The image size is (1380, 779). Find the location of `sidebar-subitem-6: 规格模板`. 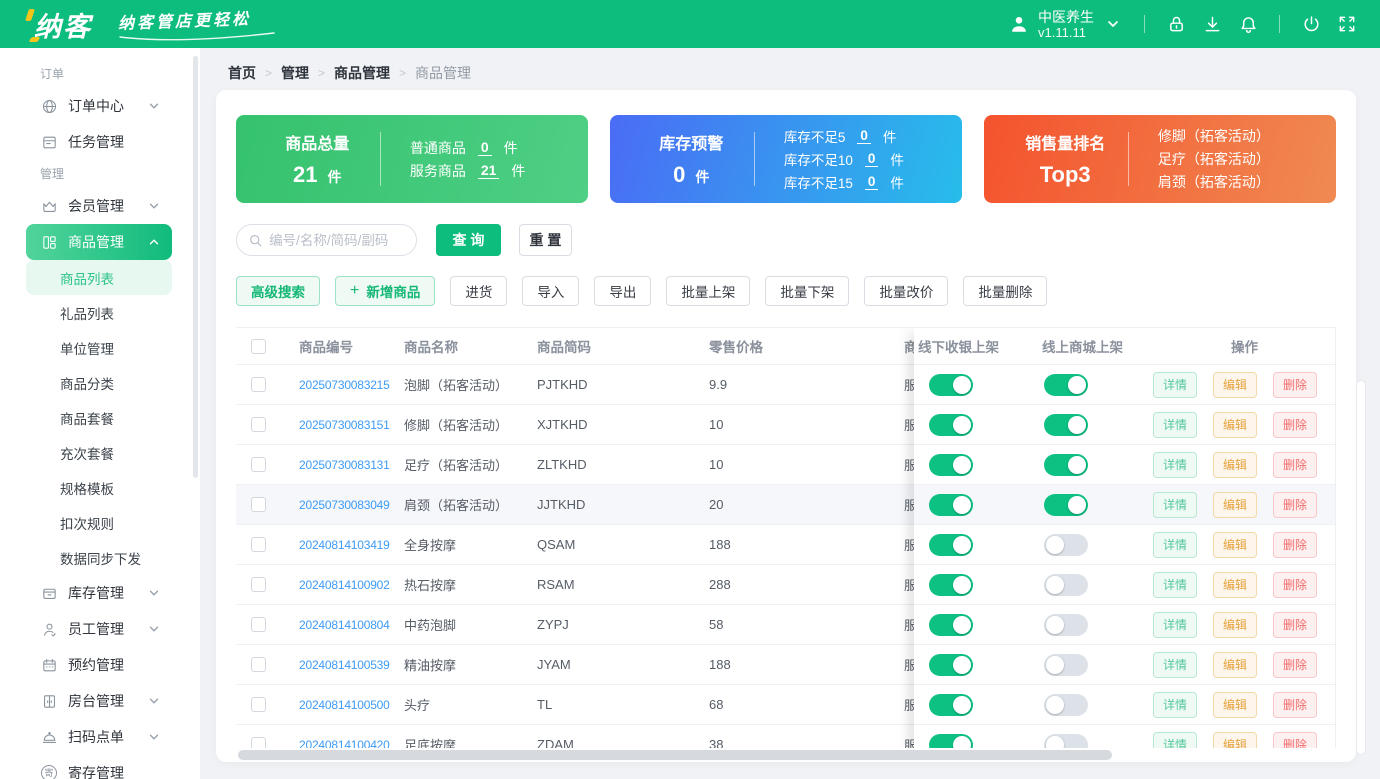

sidebar-subitem-6: 规格模板 is located at coordinates (99, 487).